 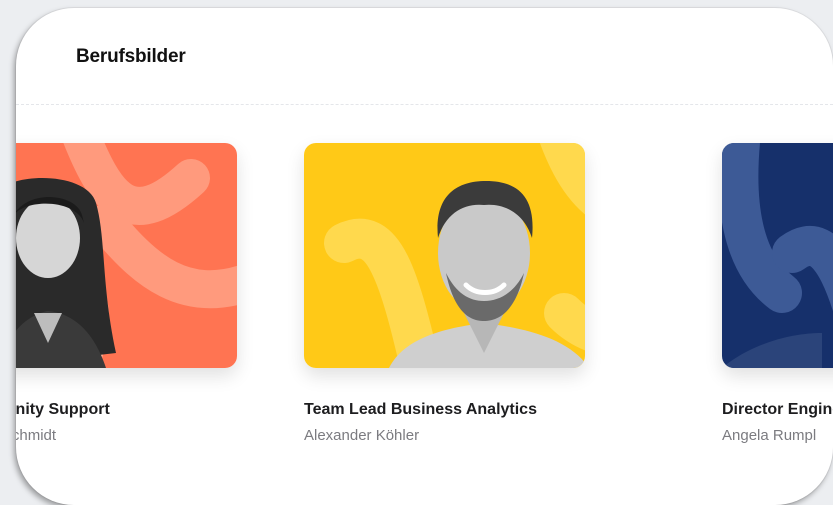 What do you see at coordinates (63, 410) in the screenshot?
I see `career-role-title: Community Support` at bounding box center [63, 410].